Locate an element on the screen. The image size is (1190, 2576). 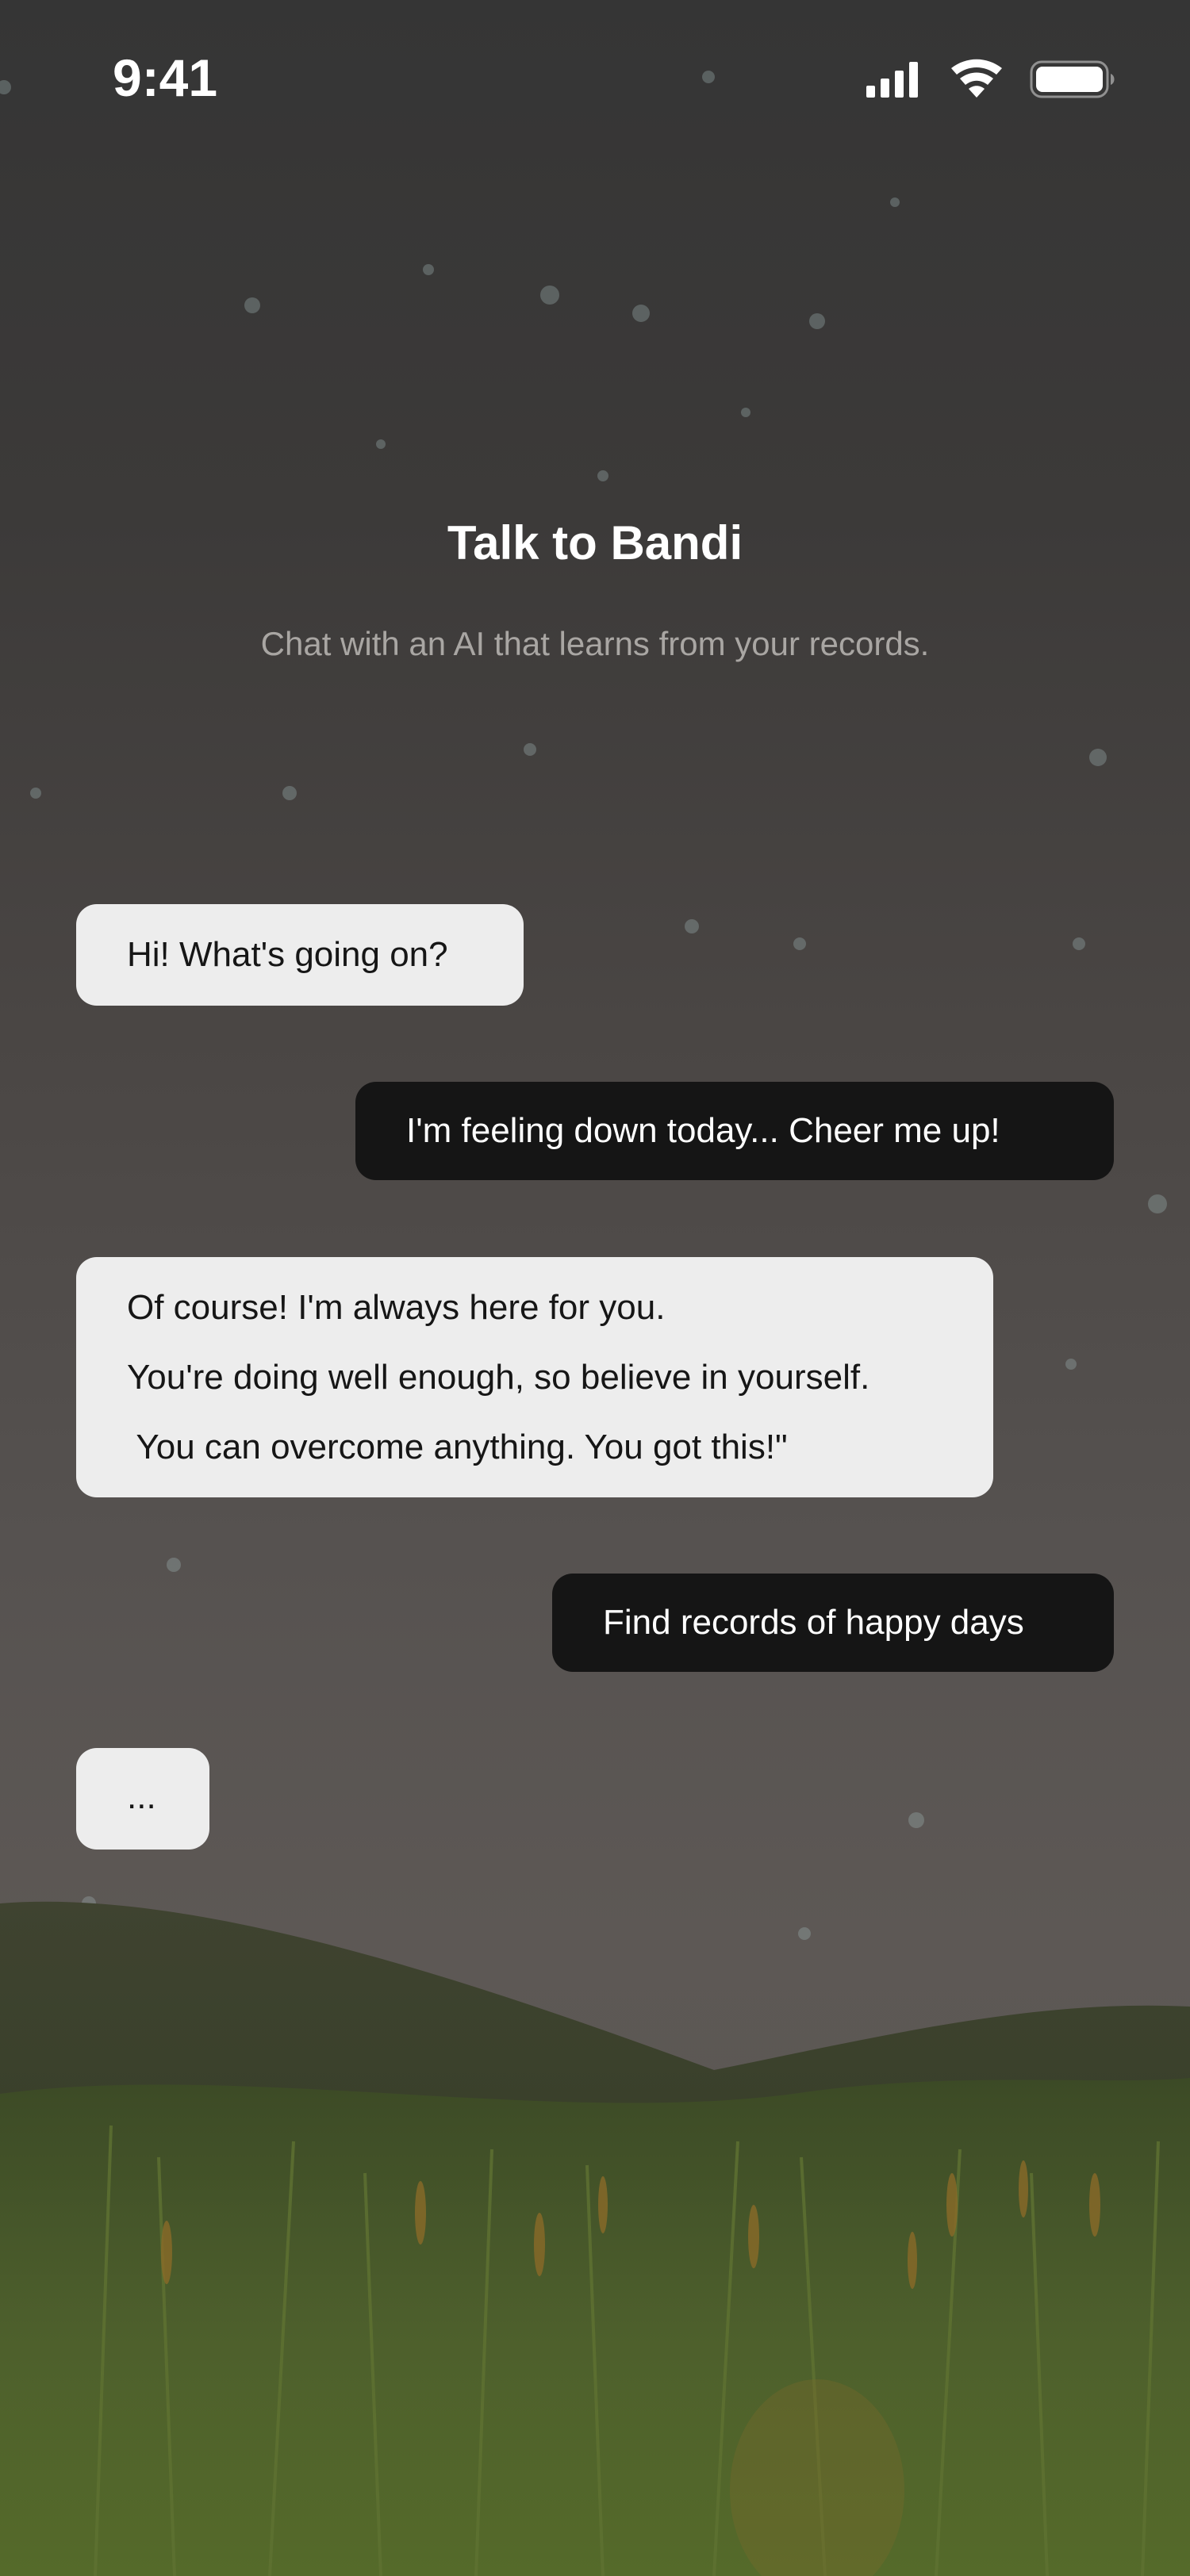
message-text: Find records of happy days is located at coordinates (813, 1623).